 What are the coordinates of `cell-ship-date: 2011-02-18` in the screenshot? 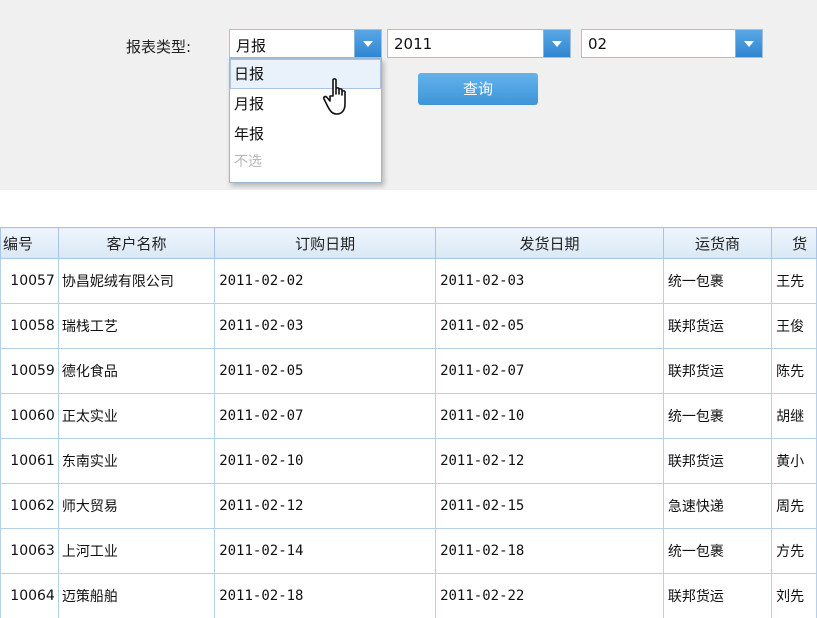 It's located at (549, 551).